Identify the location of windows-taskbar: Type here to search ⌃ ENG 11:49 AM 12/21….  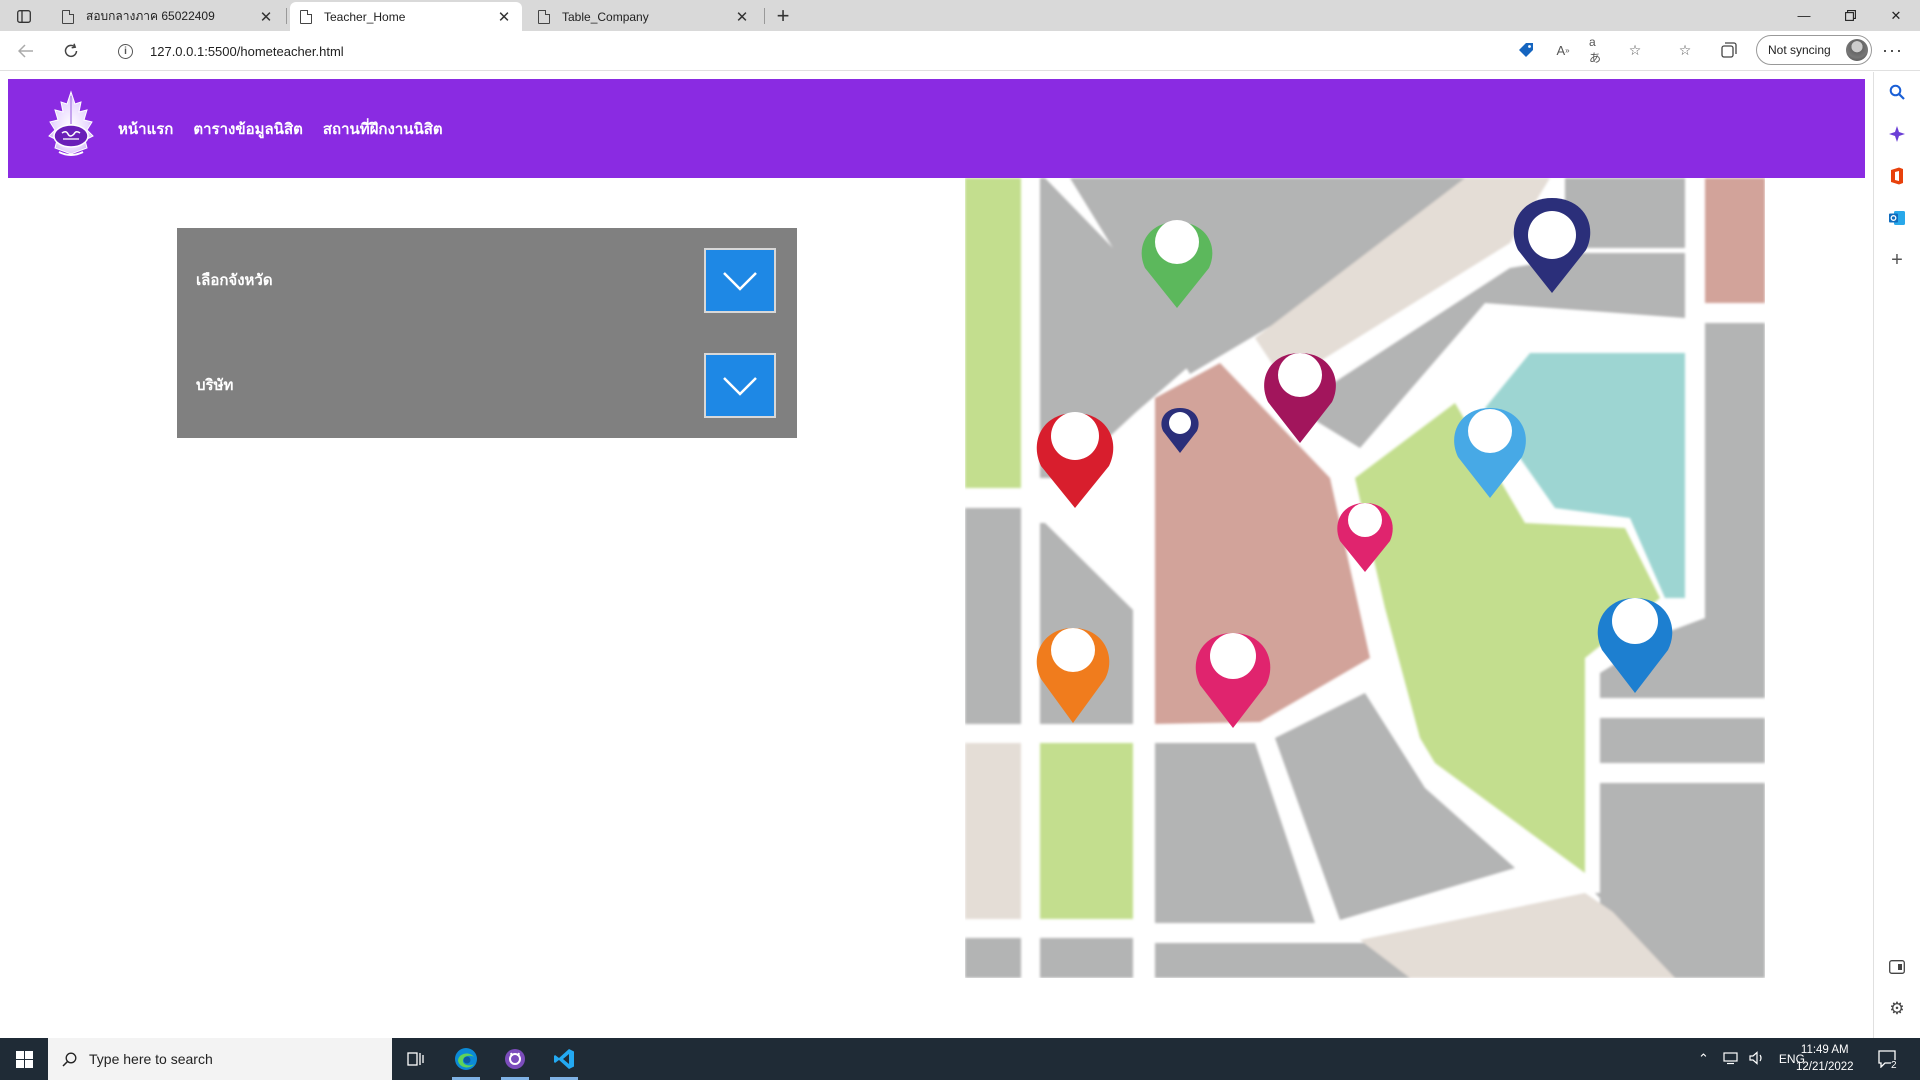
(960, 1059).